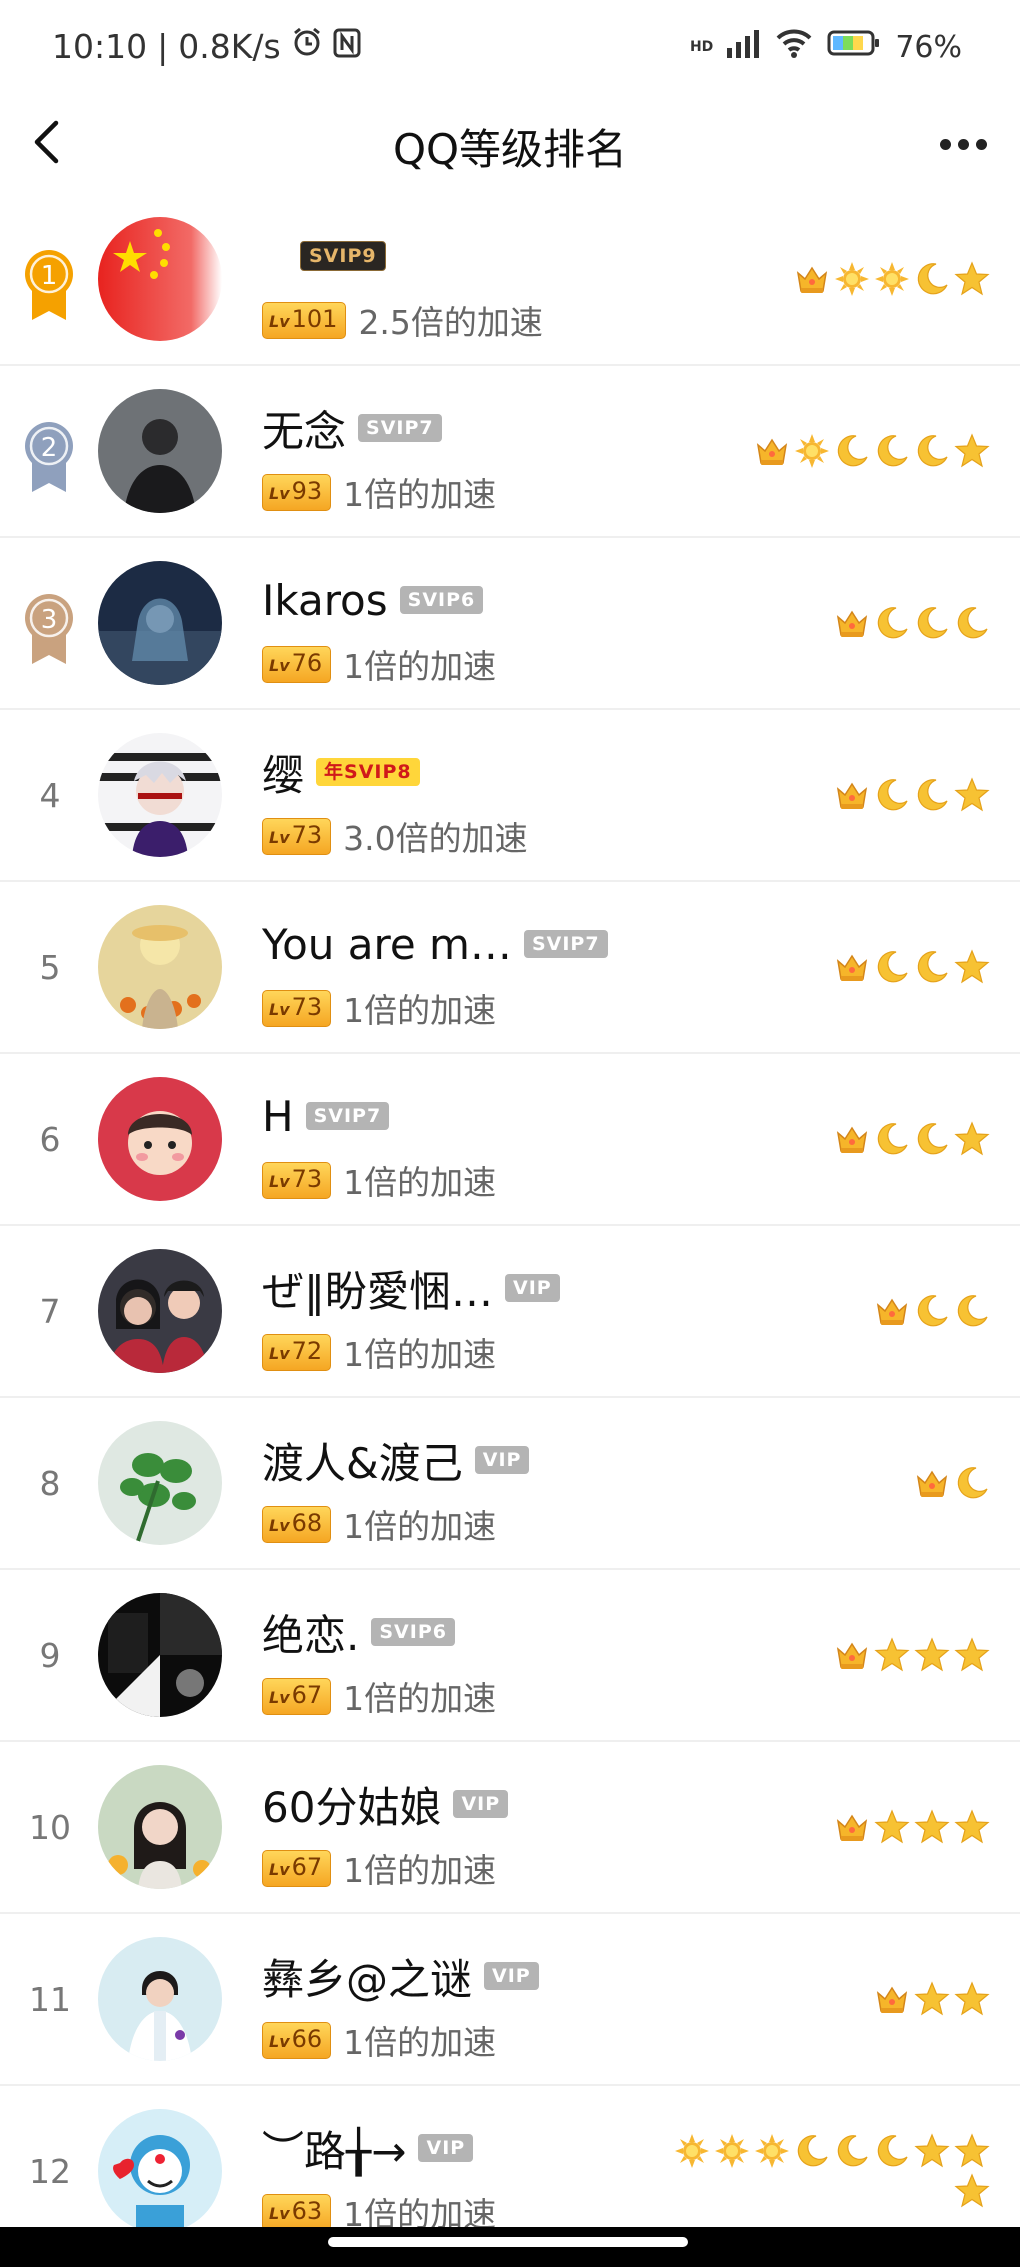 The height and width of the screenshot is (2267, 1020). Describe the element at coordinates (402, 320) in the screenshot. I see `level-line: Lv101 2.5倍的加速` at that location.